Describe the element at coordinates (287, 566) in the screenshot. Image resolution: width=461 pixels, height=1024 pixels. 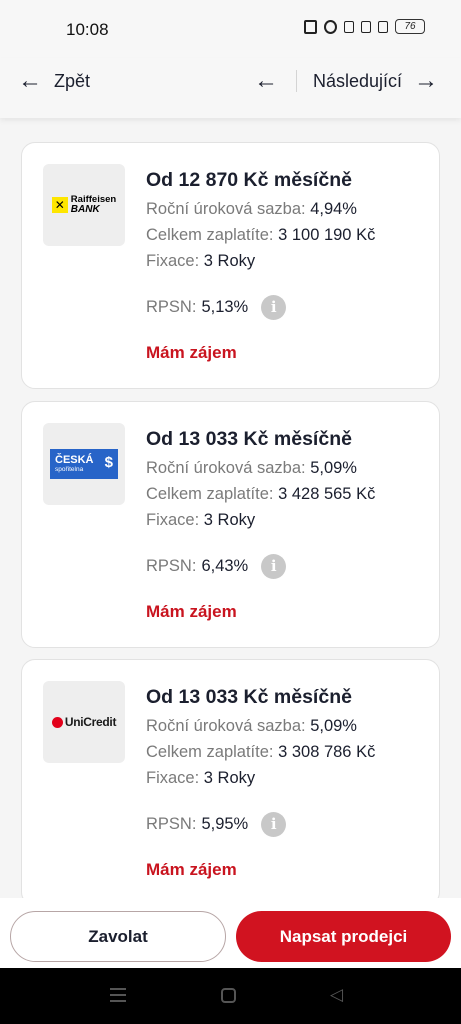
I see `rpsn-row: RPSN: 6,43% i` at that location.